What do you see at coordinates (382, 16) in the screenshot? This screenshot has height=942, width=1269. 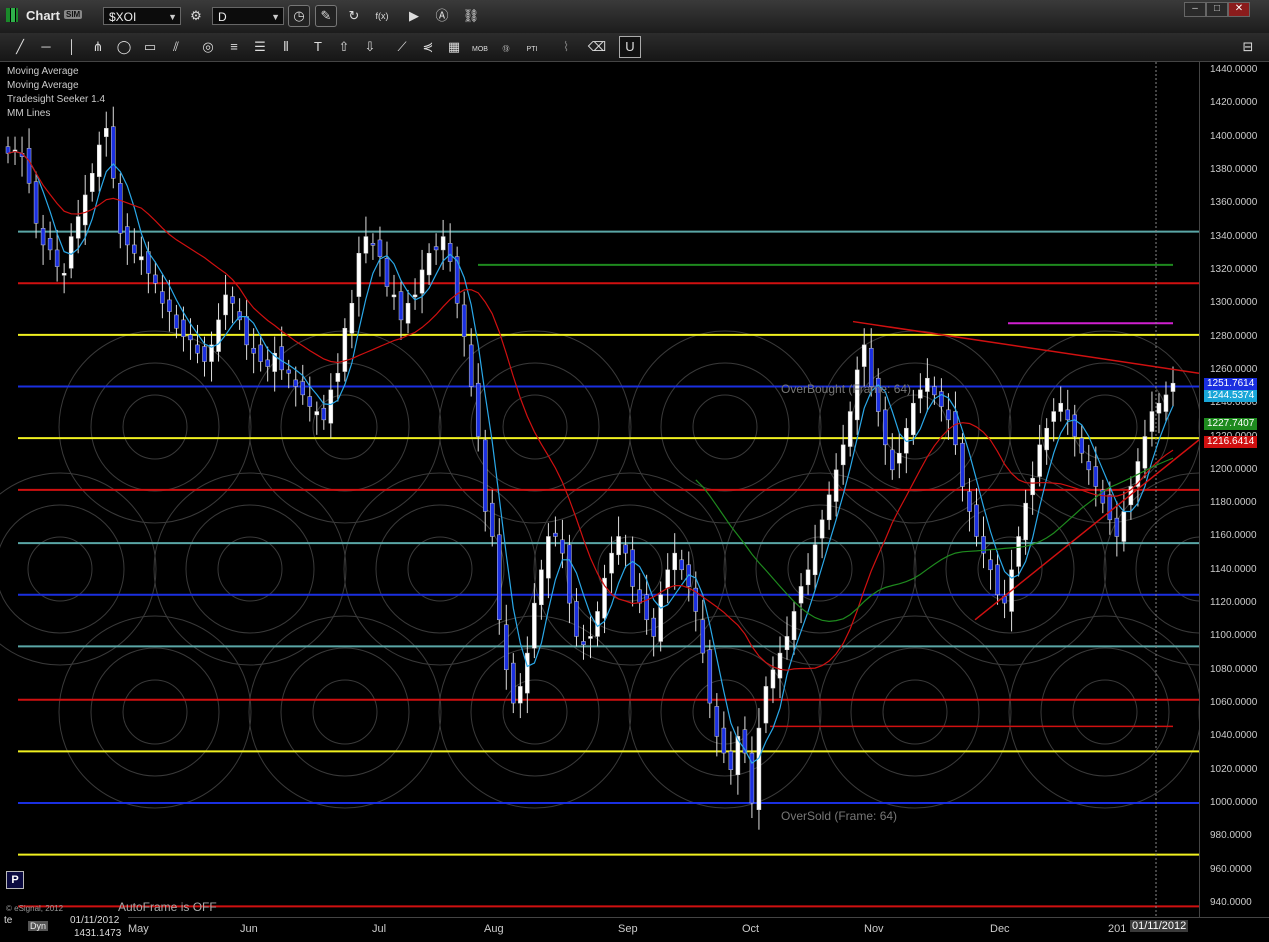 I see `formula-fx-icon: f(x)` at bounding box center [382, 16].